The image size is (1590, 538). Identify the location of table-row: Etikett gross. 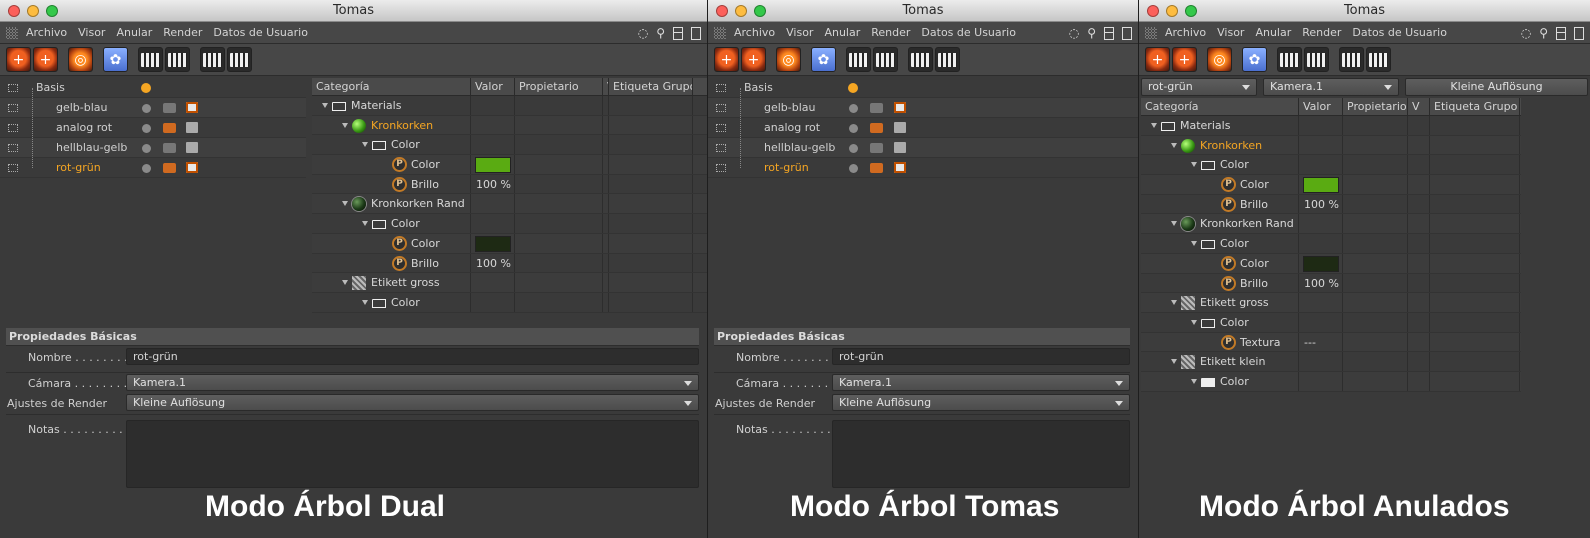
(509, 283).